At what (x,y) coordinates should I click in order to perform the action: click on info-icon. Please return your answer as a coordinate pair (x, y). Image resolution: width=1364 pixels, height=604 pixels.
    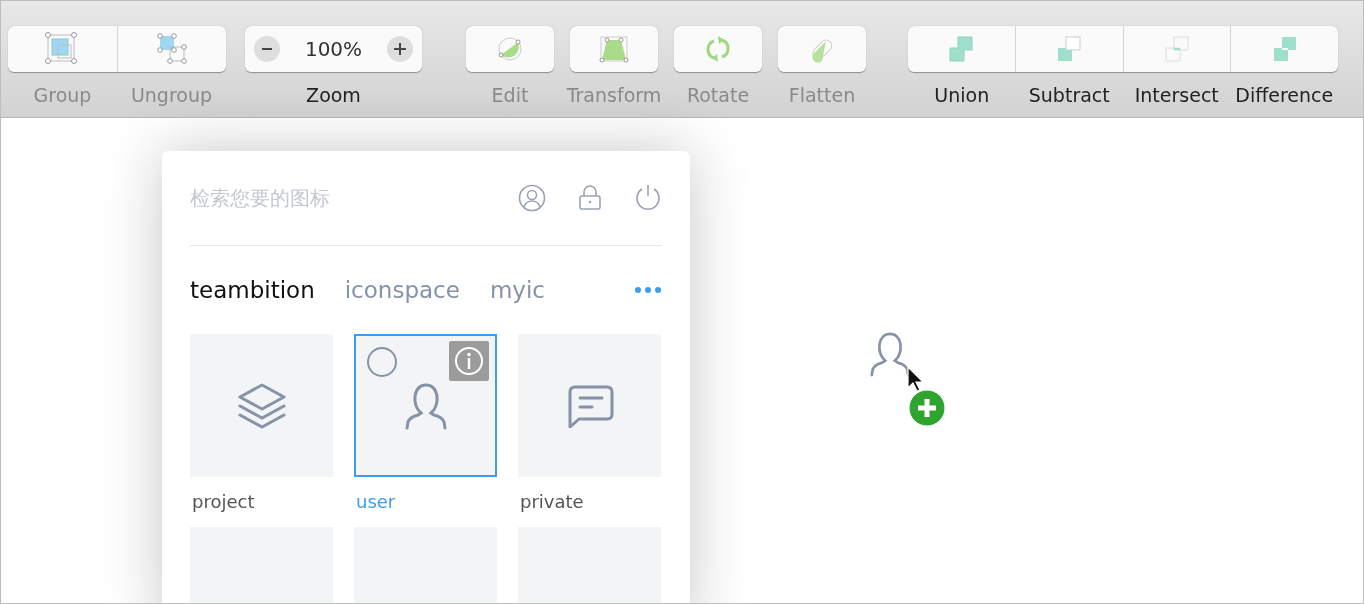
    Looking at the image, I should click on (469, 361).